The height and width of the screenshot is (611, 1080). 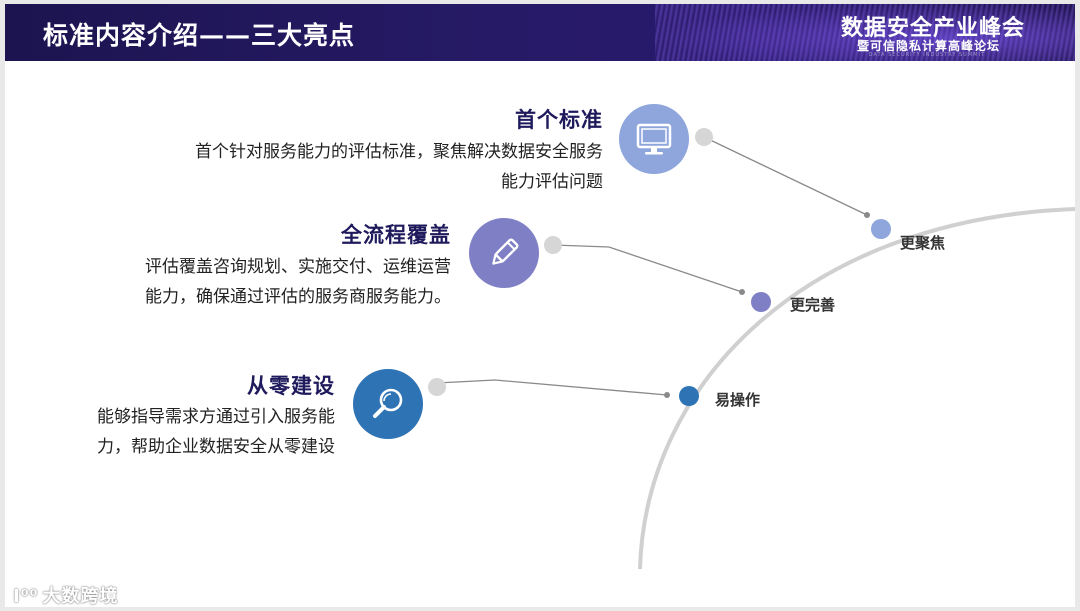 What do you see at coordinates (399, 152) in the screenshot?
I see `feature-desc-1-line-1: 首个针对服务能力的评估标准，聚焦解决数据安全服务` at bounding box center [399, 152].